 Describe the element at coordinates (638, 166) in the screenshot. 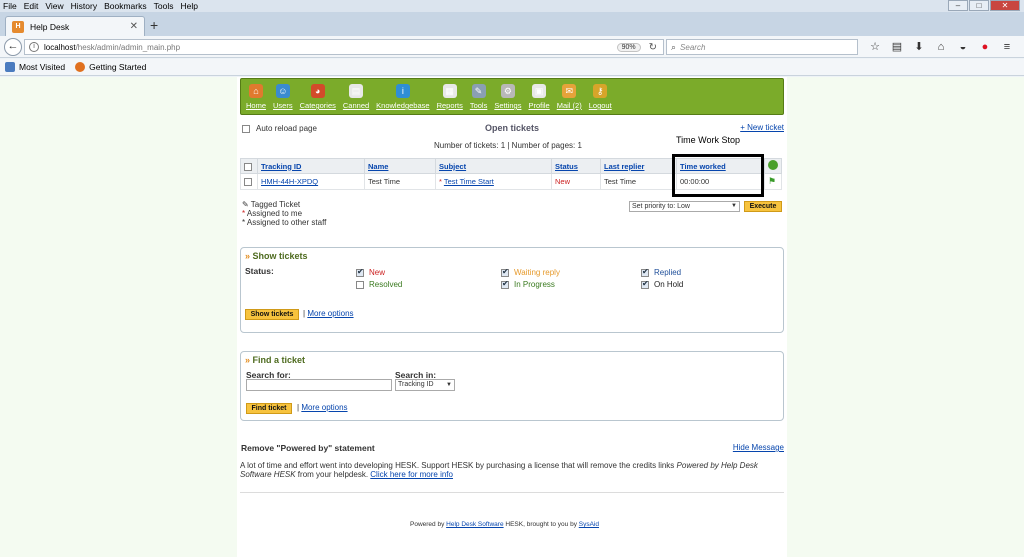

I see `col-last-replier: Last replier` at that location.